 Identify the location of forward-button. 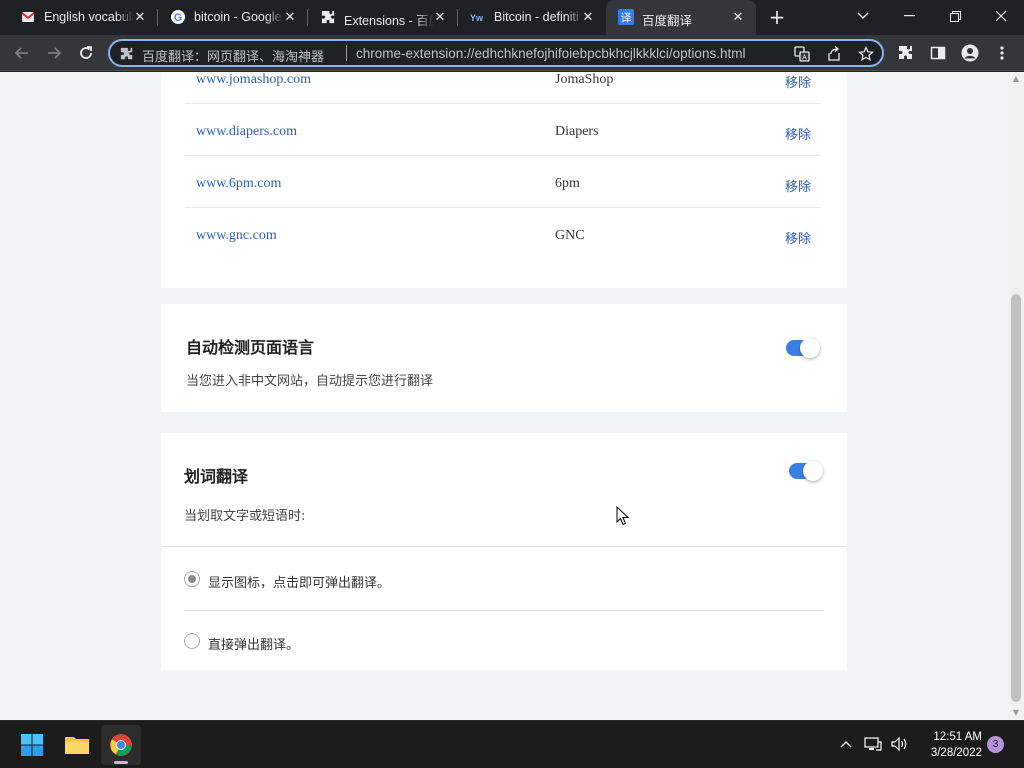
(54, 53).